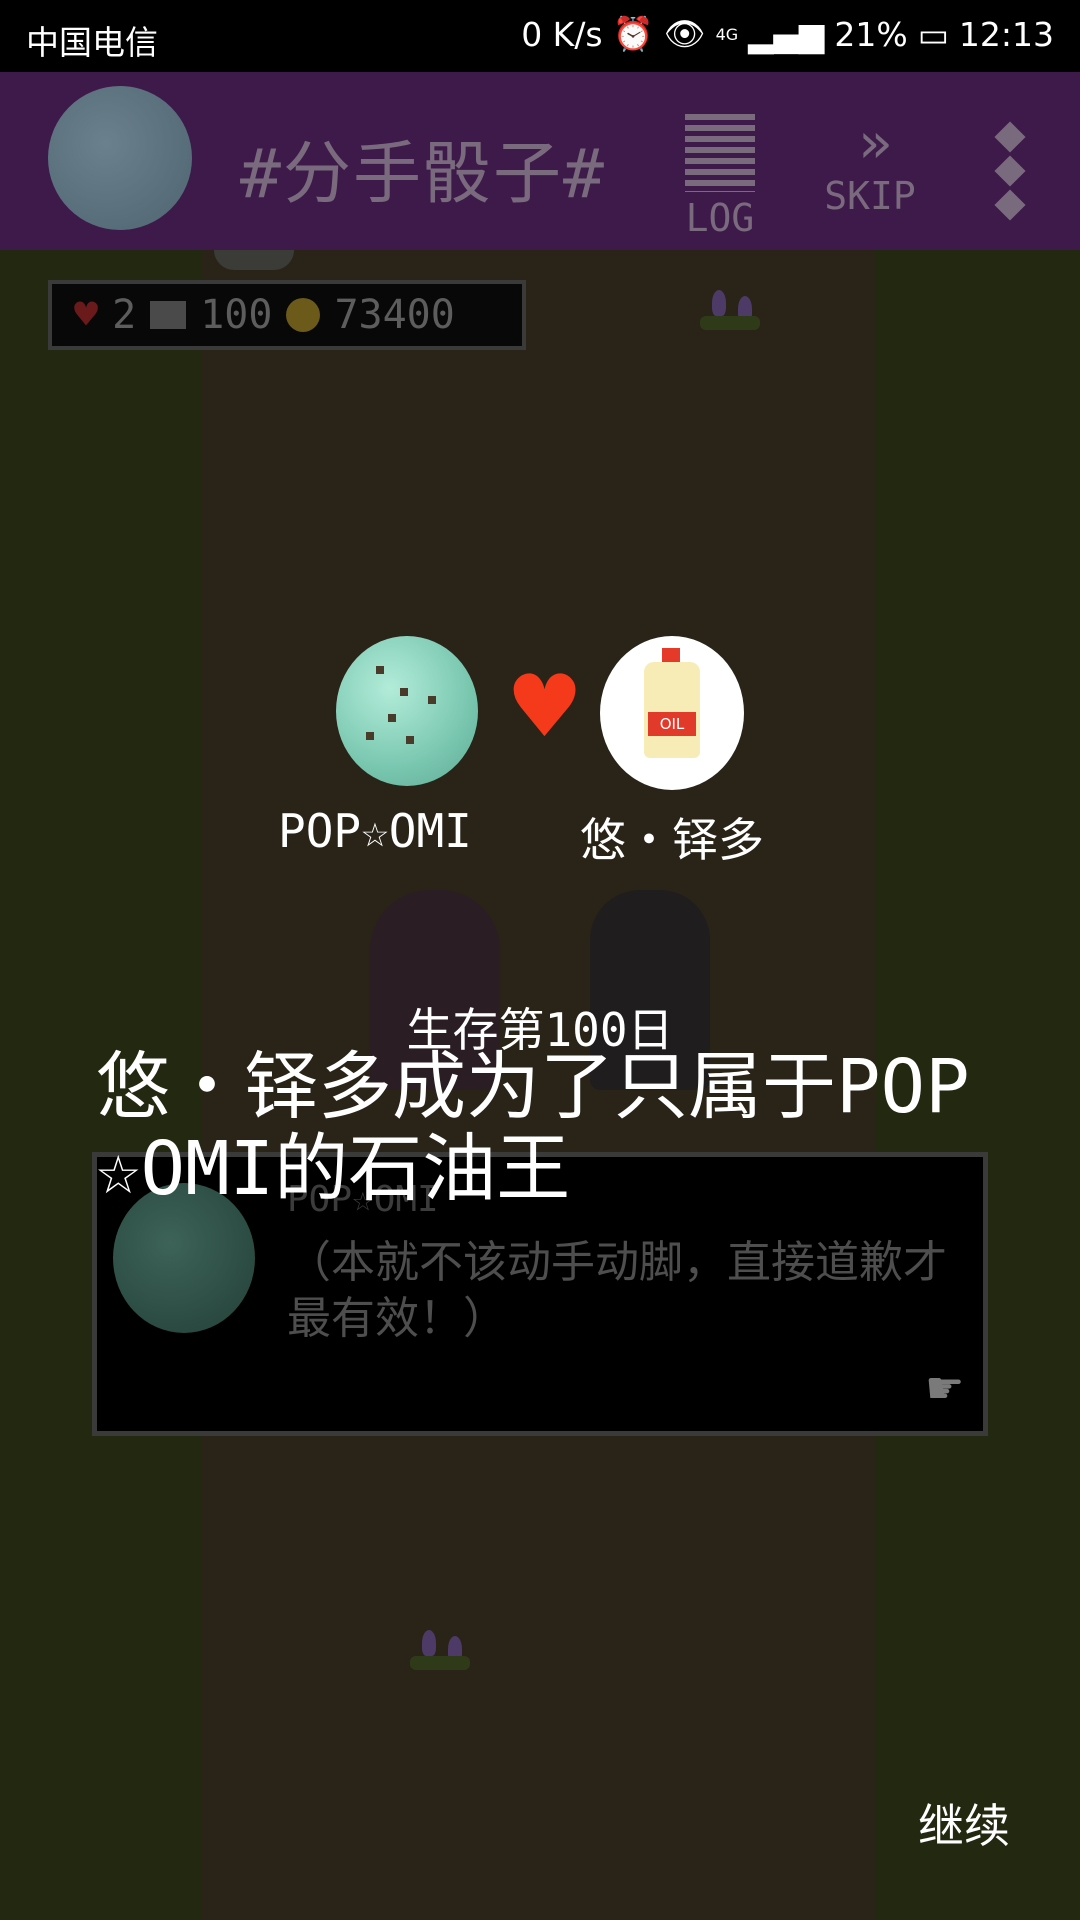  I want to click on coins-count: 73400, so click(394, 315).